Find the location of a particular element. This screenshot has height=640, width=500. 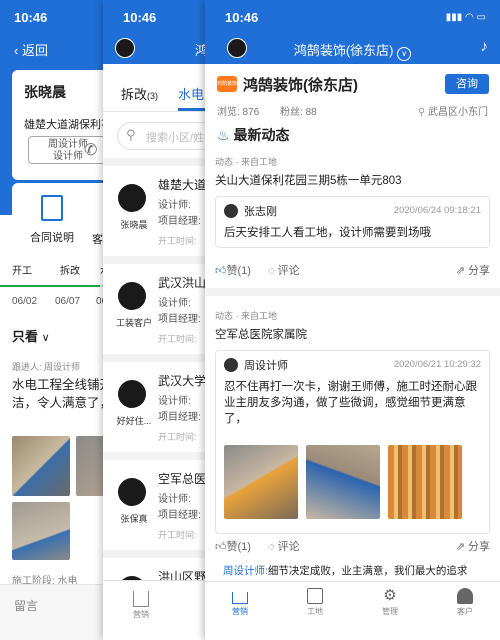

follower-label: 跟进人: 周设计师 is located at coordinates (46, 367).